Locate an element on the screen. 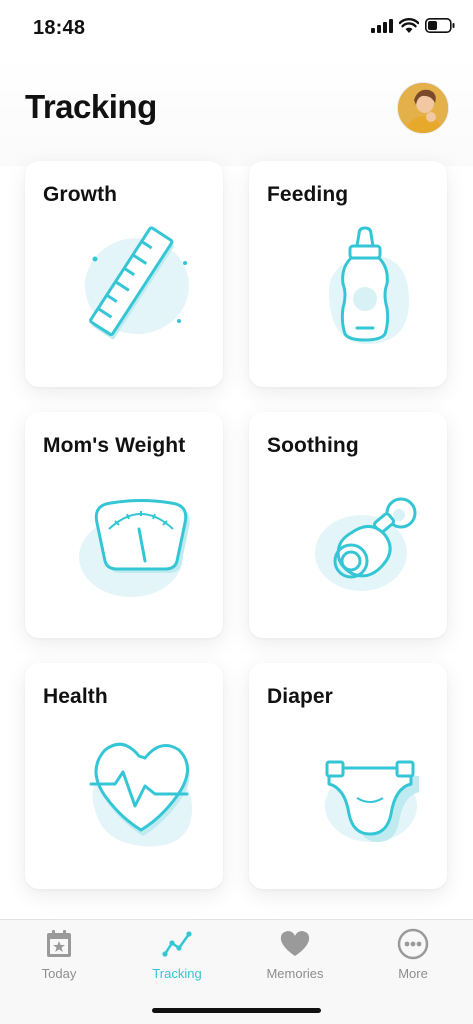 Image resolution: width=473 pixels, height=1024 pixels. card-title: Mom's Weight is located at coordinates (114, 445).